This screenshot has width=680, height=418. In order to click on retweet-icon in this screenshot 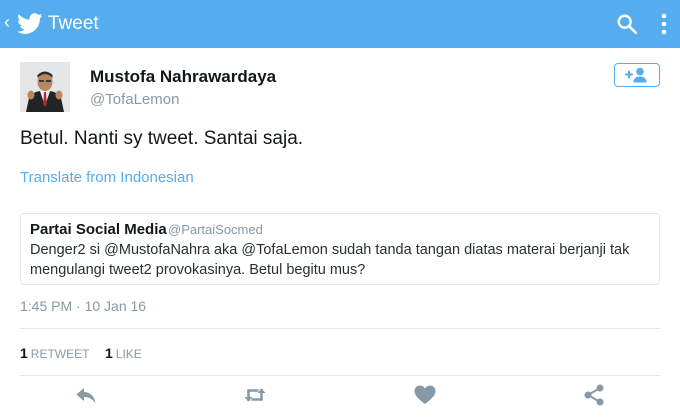, I will do `click(255, 395)`.